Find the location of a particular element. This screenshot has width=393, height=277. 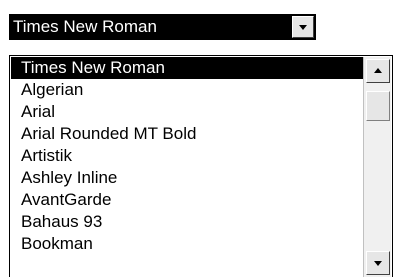

list-item: Bookman is located at coordinates (187, 244).